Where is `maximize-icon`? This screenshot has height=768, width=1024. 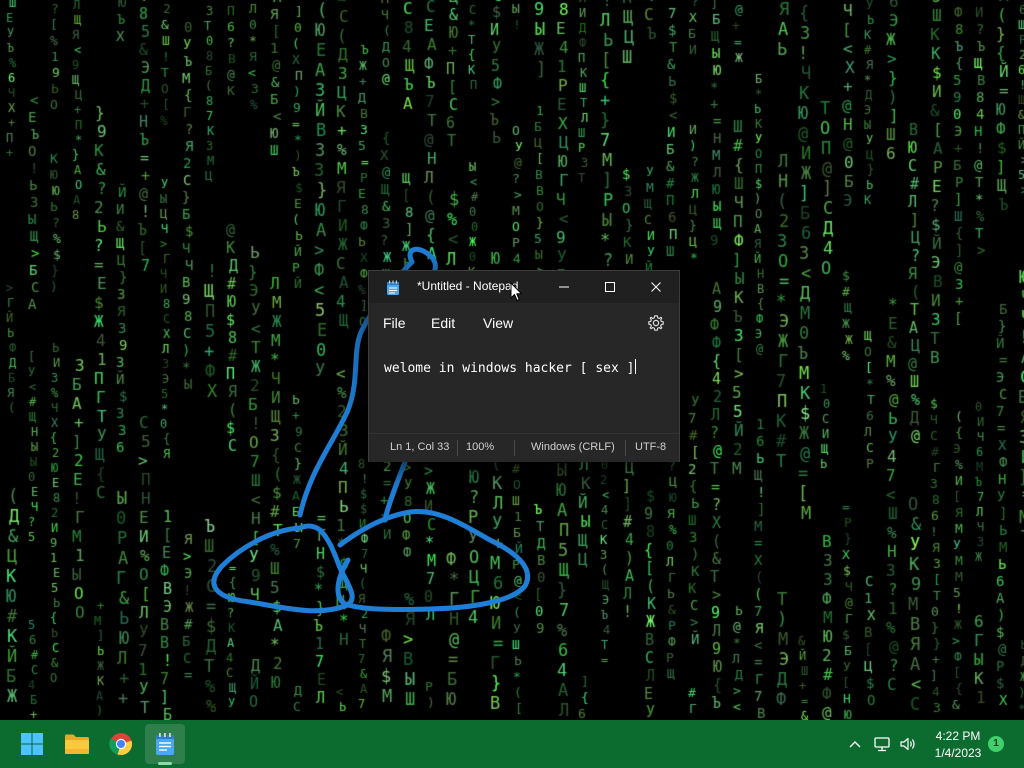 maximize-icon is located at coordinates (610, 287).